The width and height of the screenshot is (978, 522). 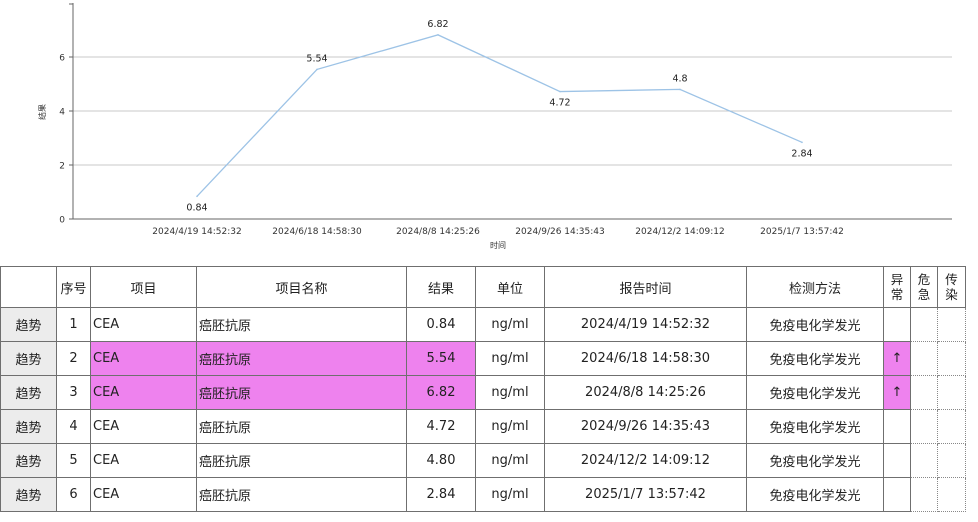 What do you see at coordinates (316, 58) in the screenshot?
I see `data-label: 5.54` at bounding box center [316, 58].